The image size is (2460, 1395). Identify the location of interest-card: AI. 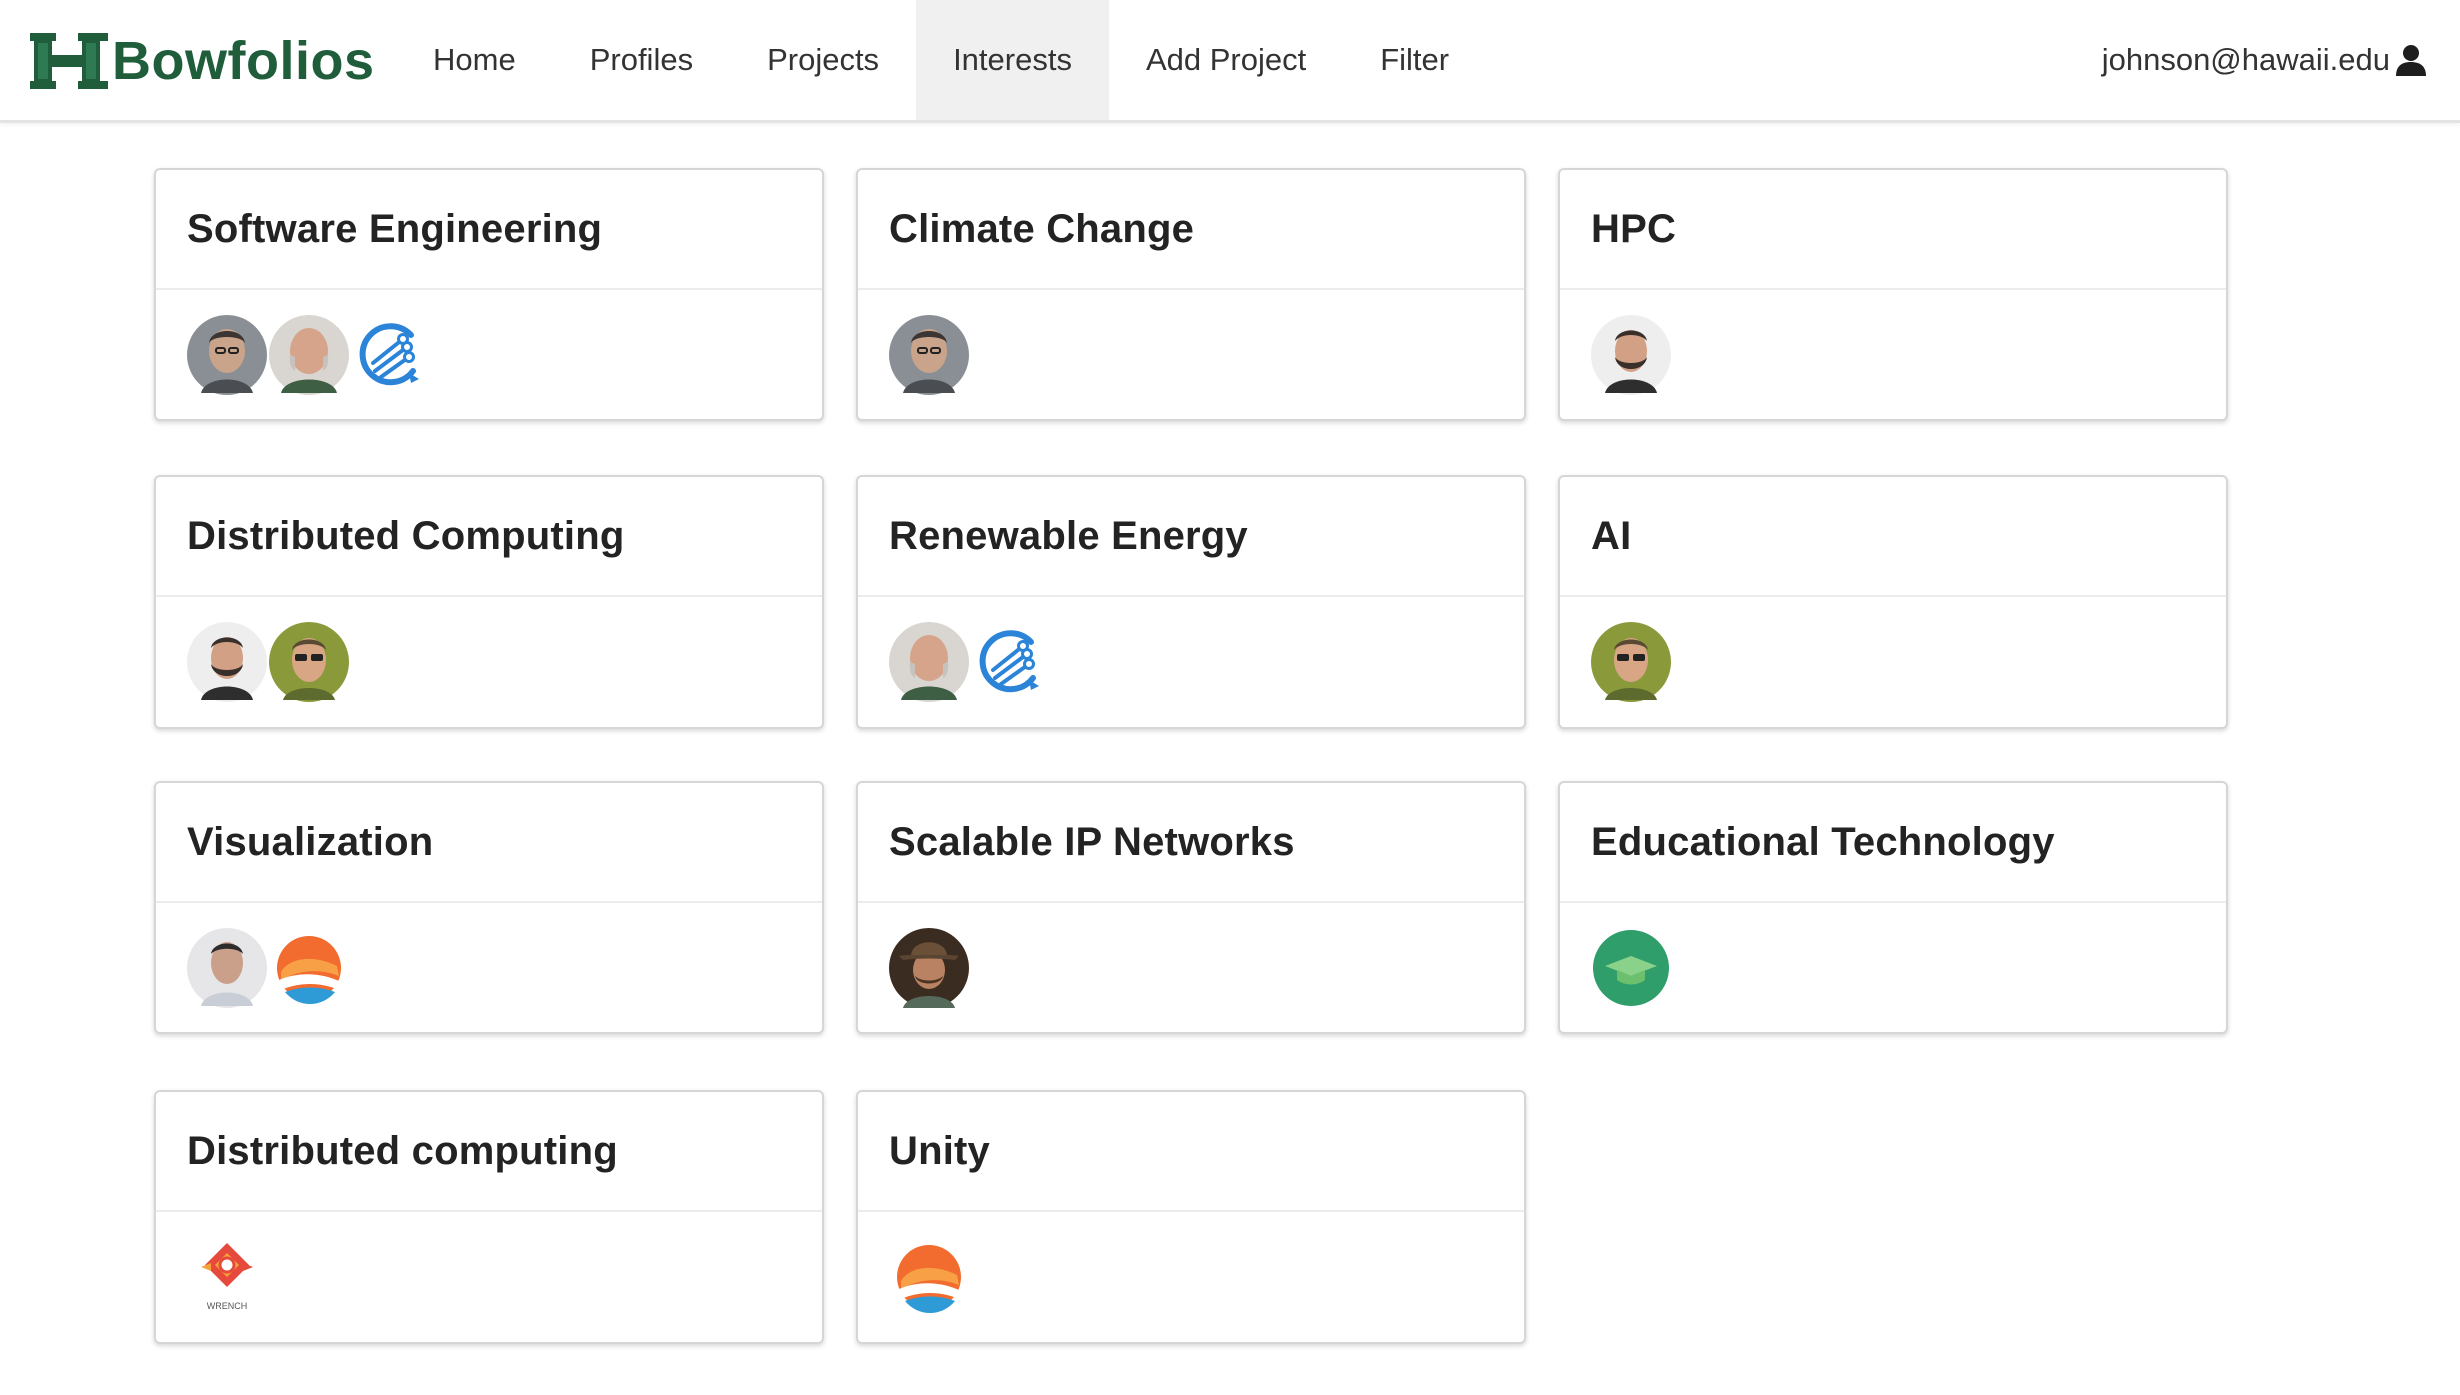
(1893, 602).